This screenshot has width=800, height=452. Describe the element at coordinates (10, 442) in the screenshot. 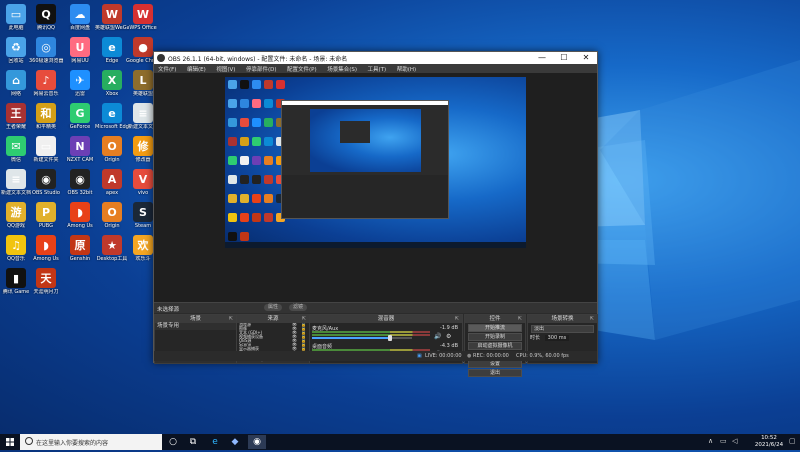

I see `start-button` at that location.